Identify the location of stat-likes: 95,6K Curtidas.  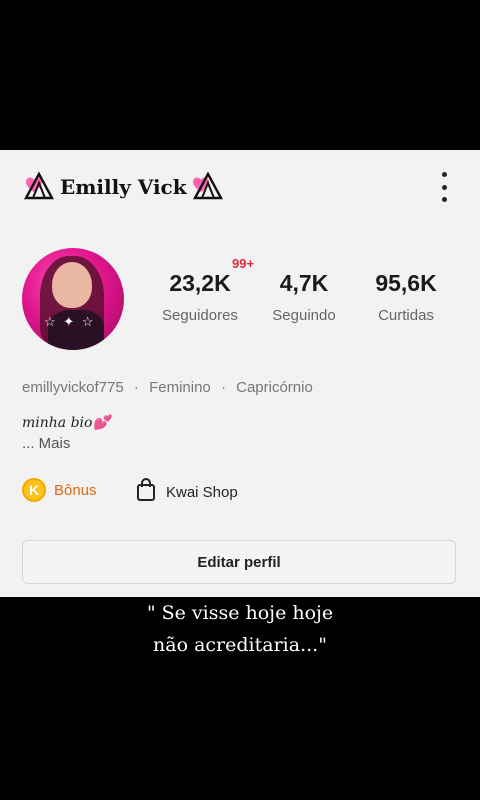
(406, 297).